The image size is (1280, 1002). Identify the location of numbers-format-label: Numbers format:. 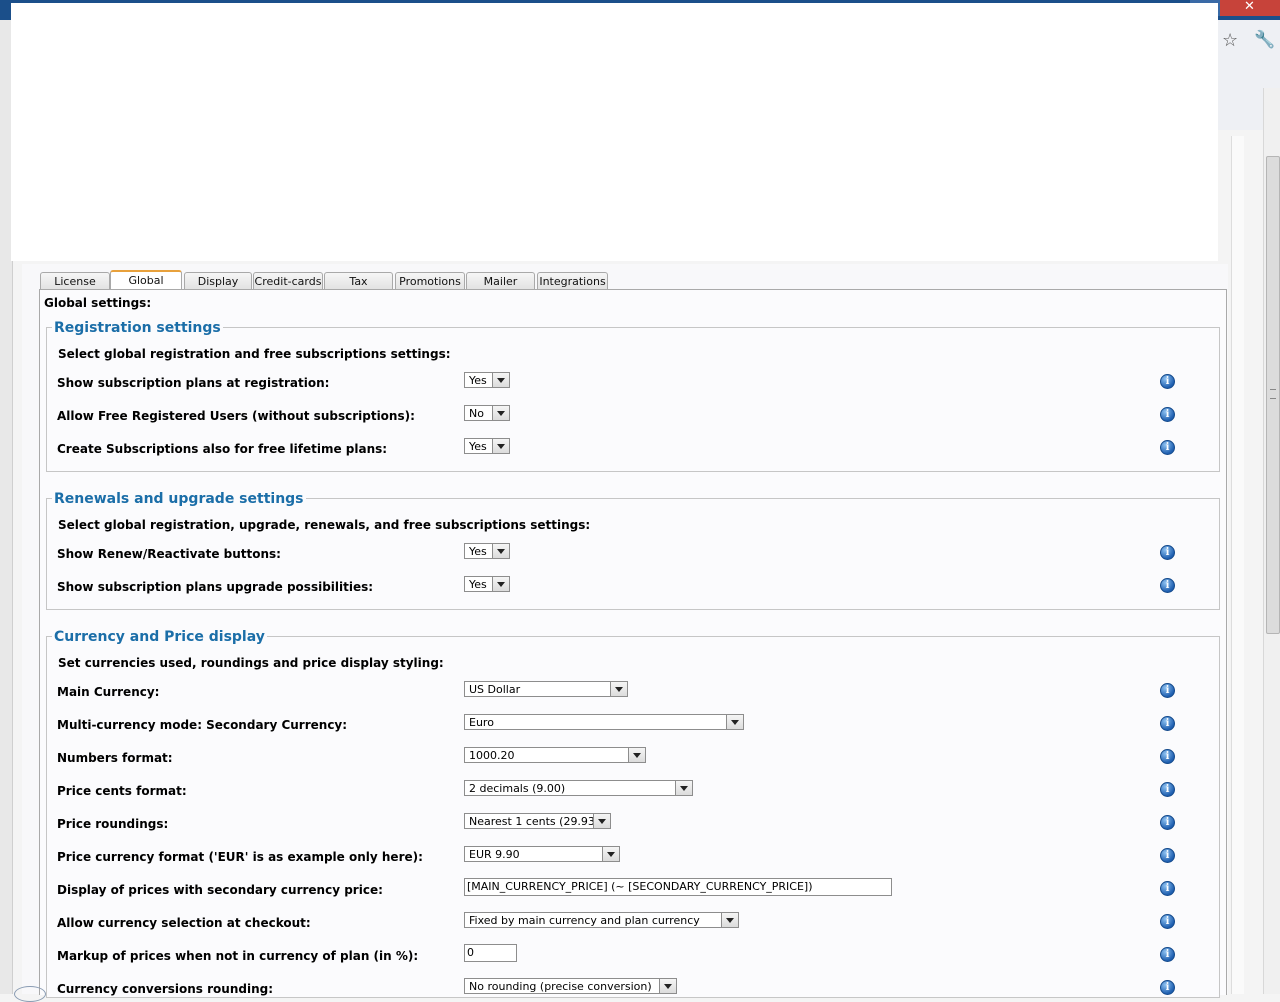
(115, 758).